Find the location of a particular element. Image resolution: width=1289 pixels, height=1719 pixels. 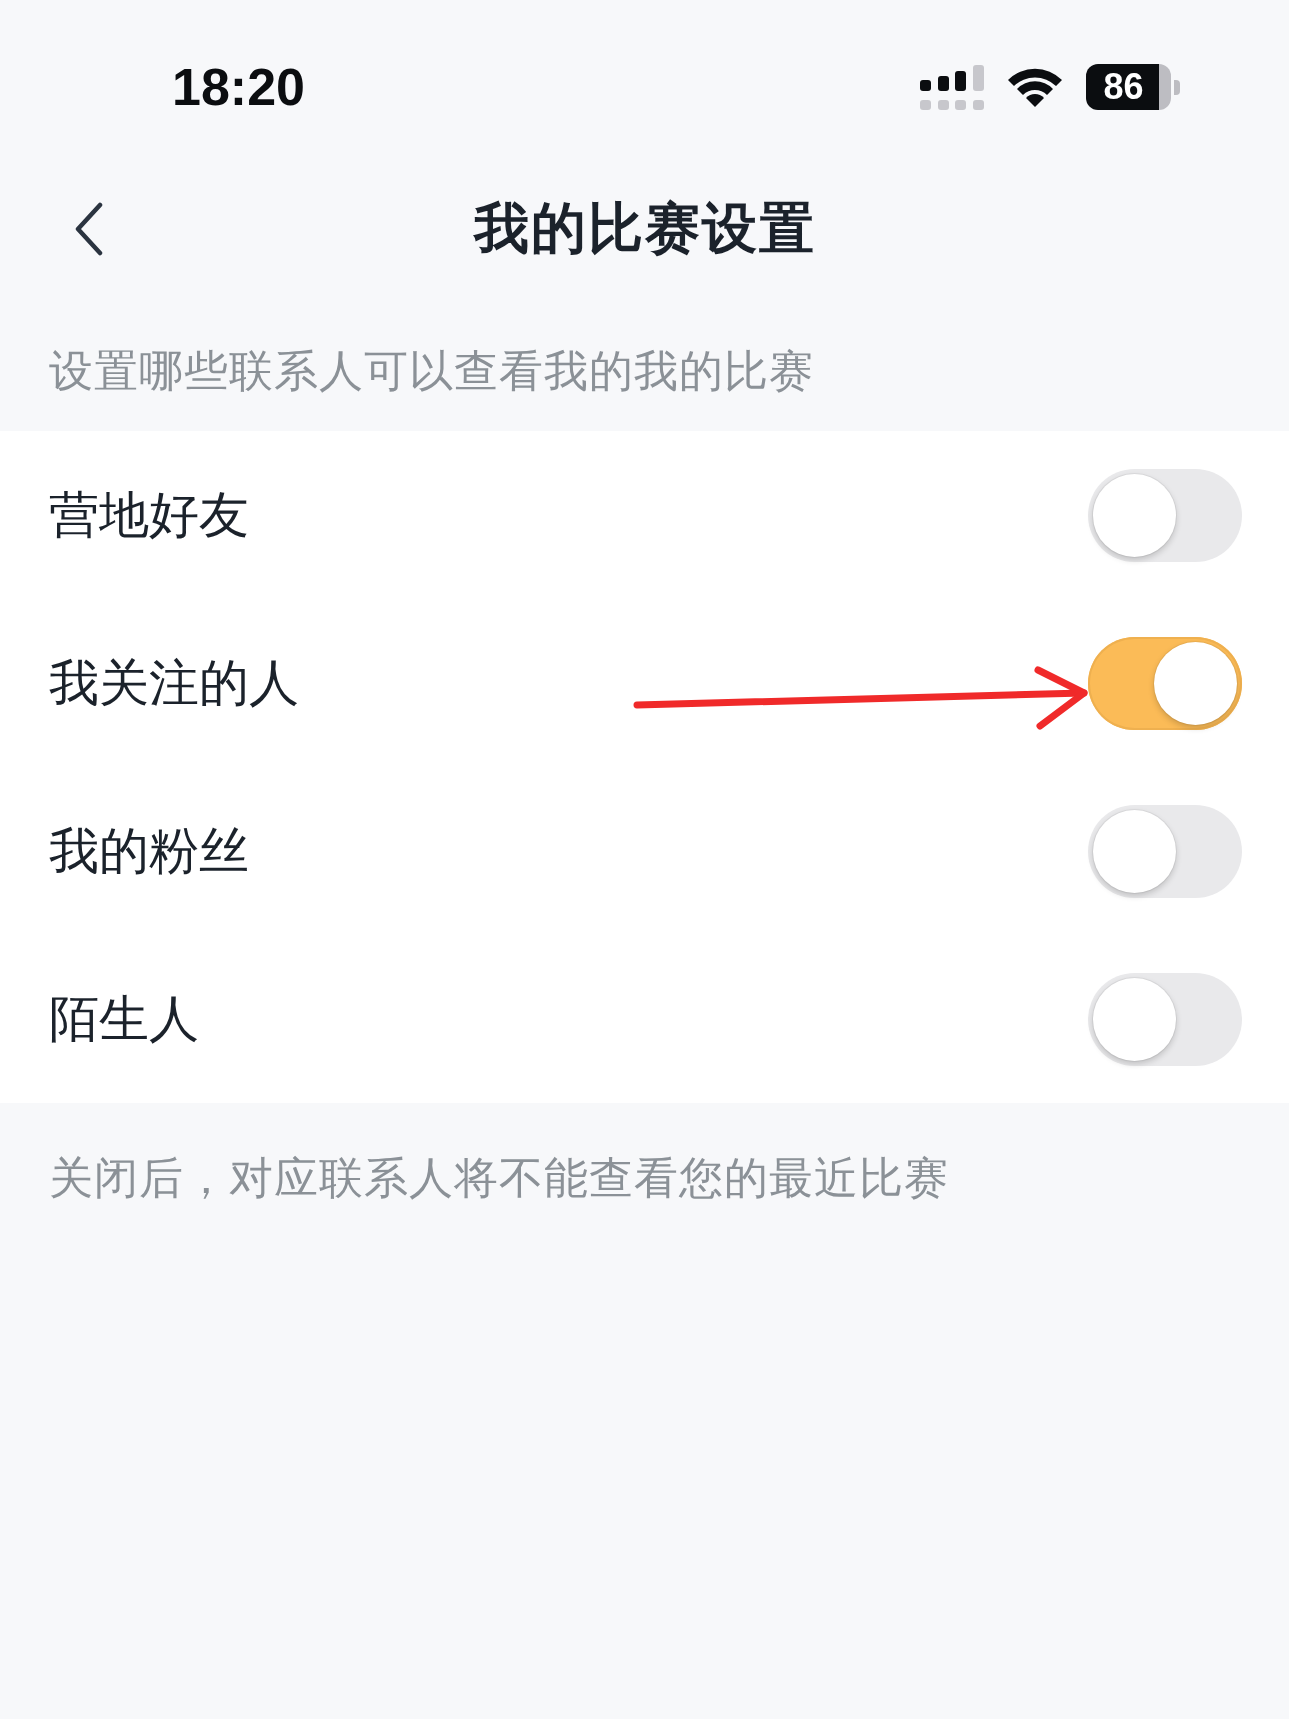

setting-label: 我关注的人 is located at coordinates (174, 683).